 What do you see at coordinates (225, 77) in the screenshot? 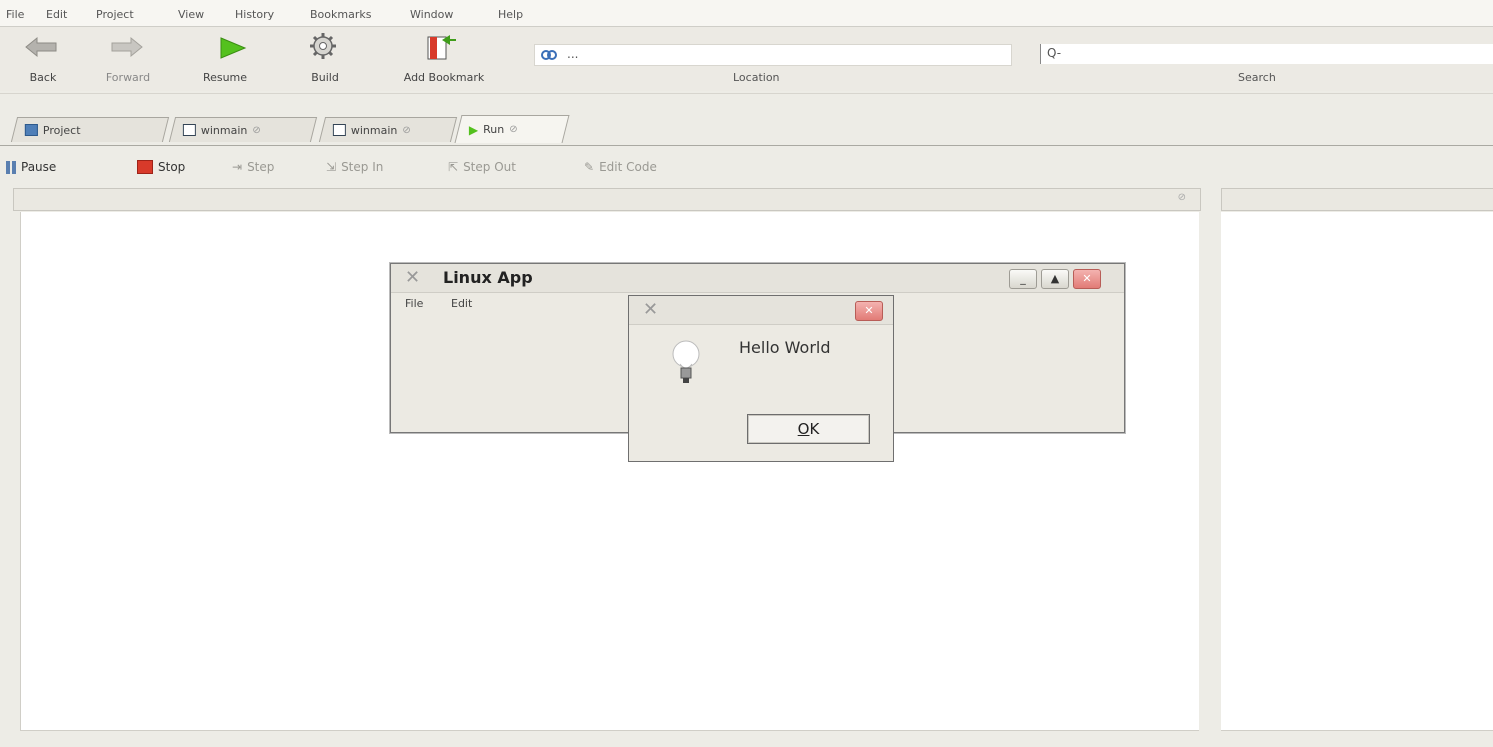
I see `resume-label: Resume` at bounding box center [225, 77].